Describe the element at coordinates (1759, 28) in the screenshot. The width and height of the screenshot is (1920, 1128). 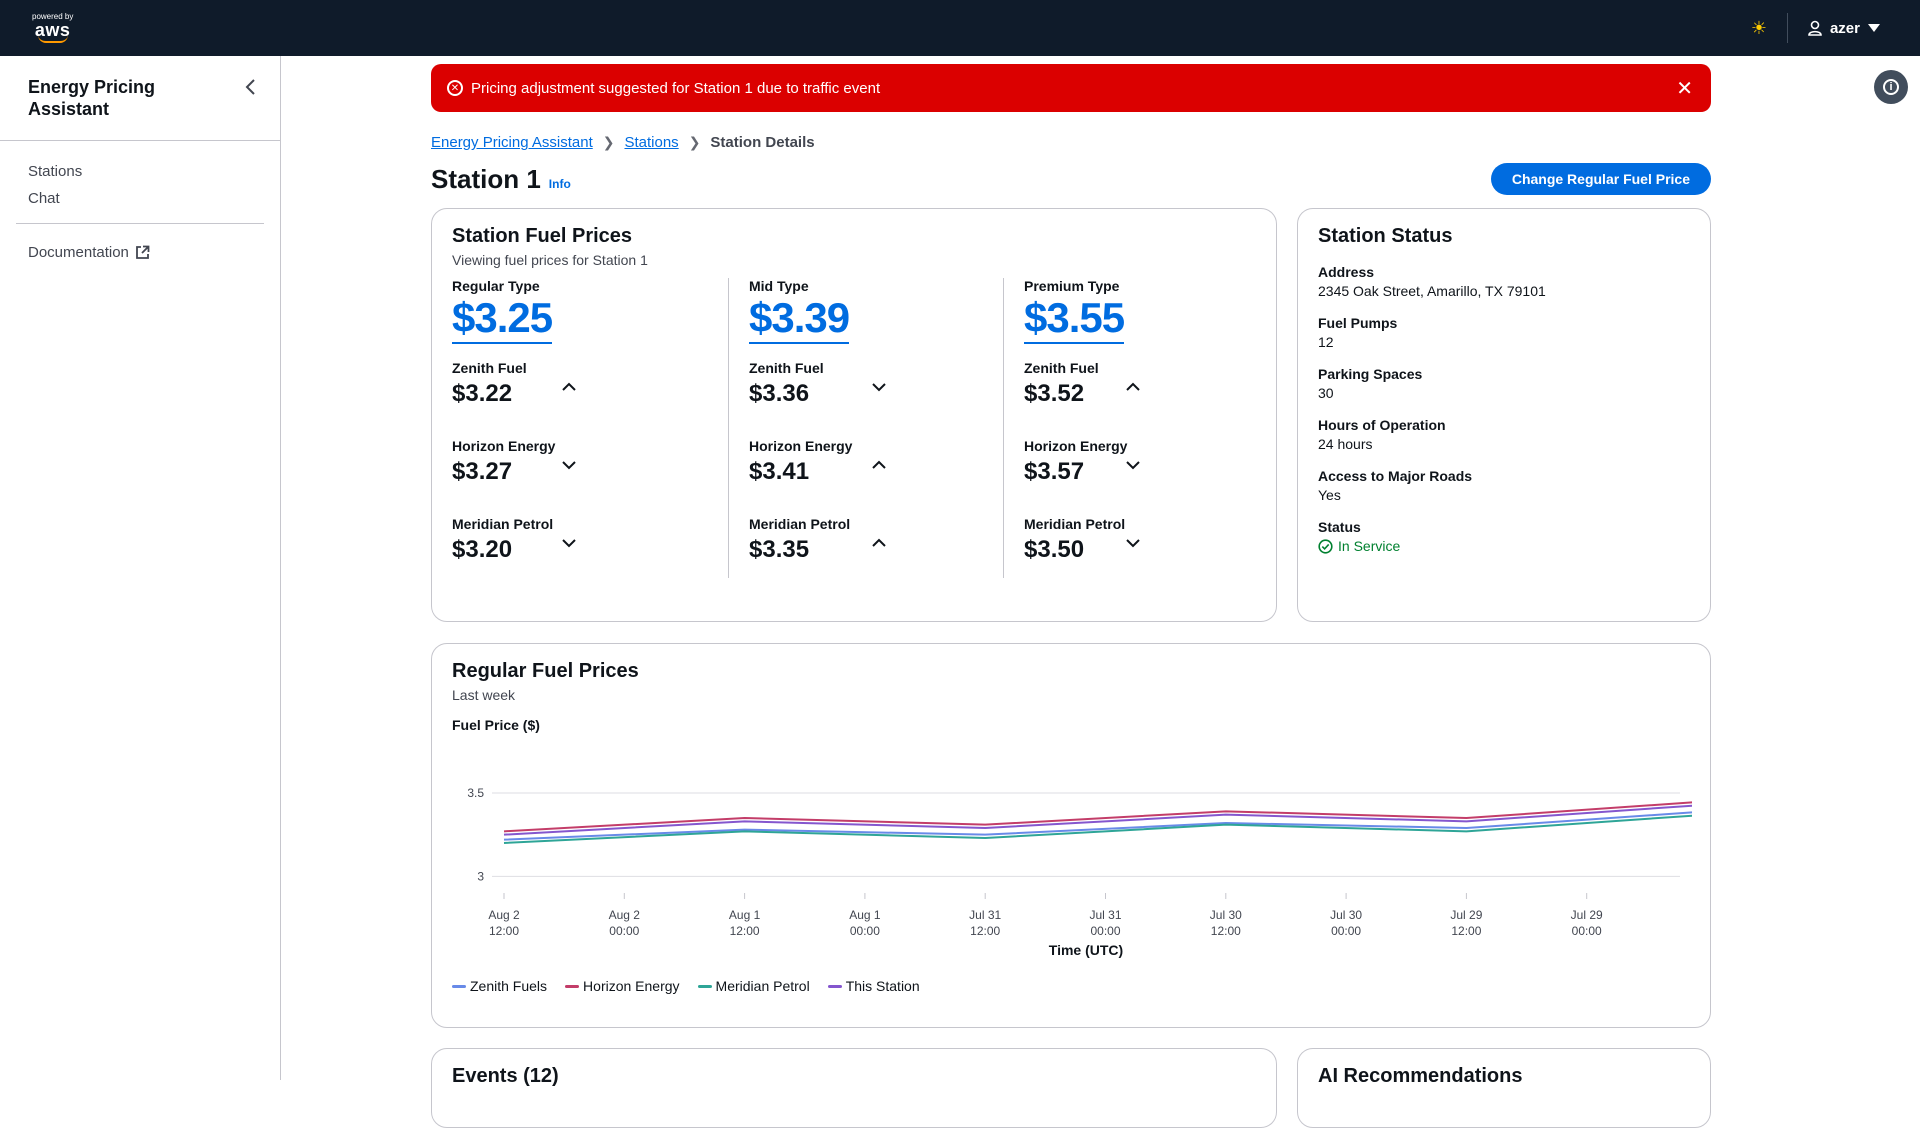
I see `sun-icon: ☀` at that location.